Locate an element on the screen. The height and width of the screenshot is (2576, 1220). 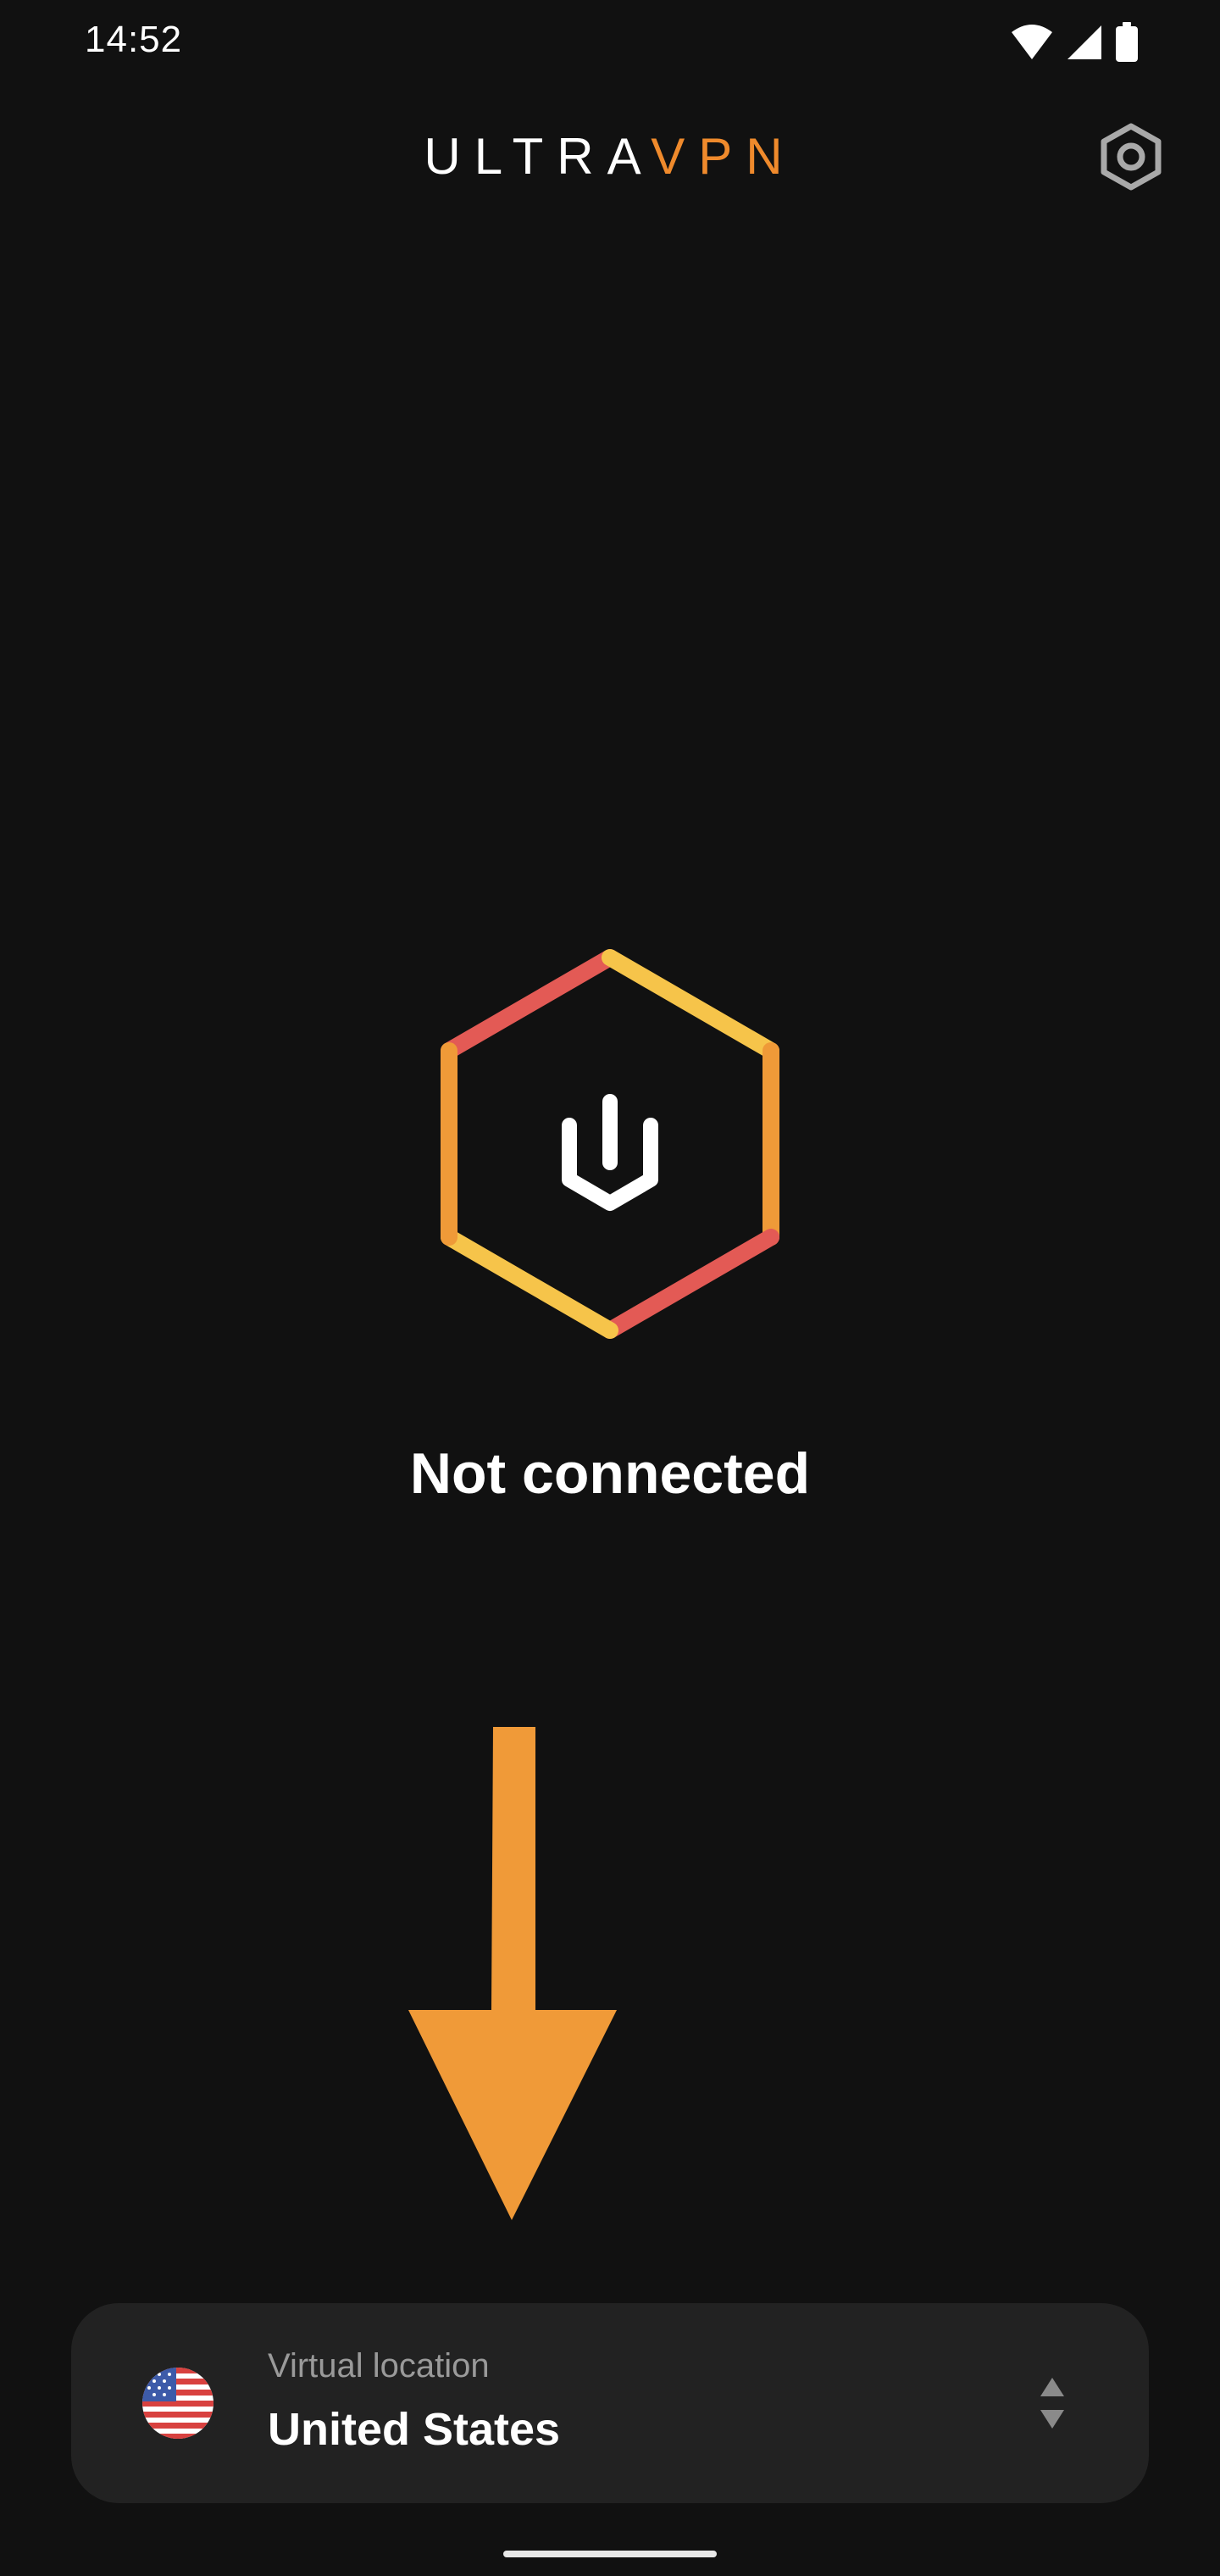
status-bar: 14:52 is located at coordinates (610, 42).